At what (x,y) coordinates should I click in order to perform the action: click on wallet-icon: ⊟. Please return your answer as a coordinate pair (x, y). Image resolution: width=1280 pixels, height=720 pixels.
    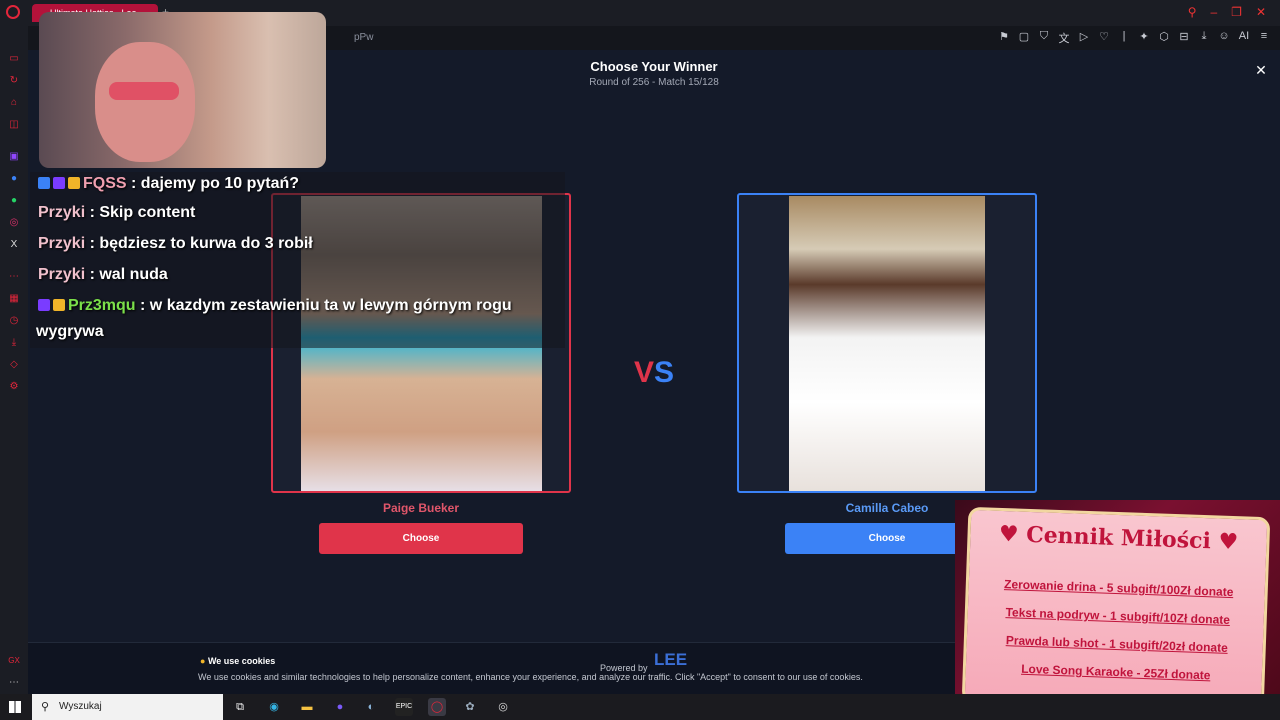
    Looking at the image, I should click on (1184, 38).